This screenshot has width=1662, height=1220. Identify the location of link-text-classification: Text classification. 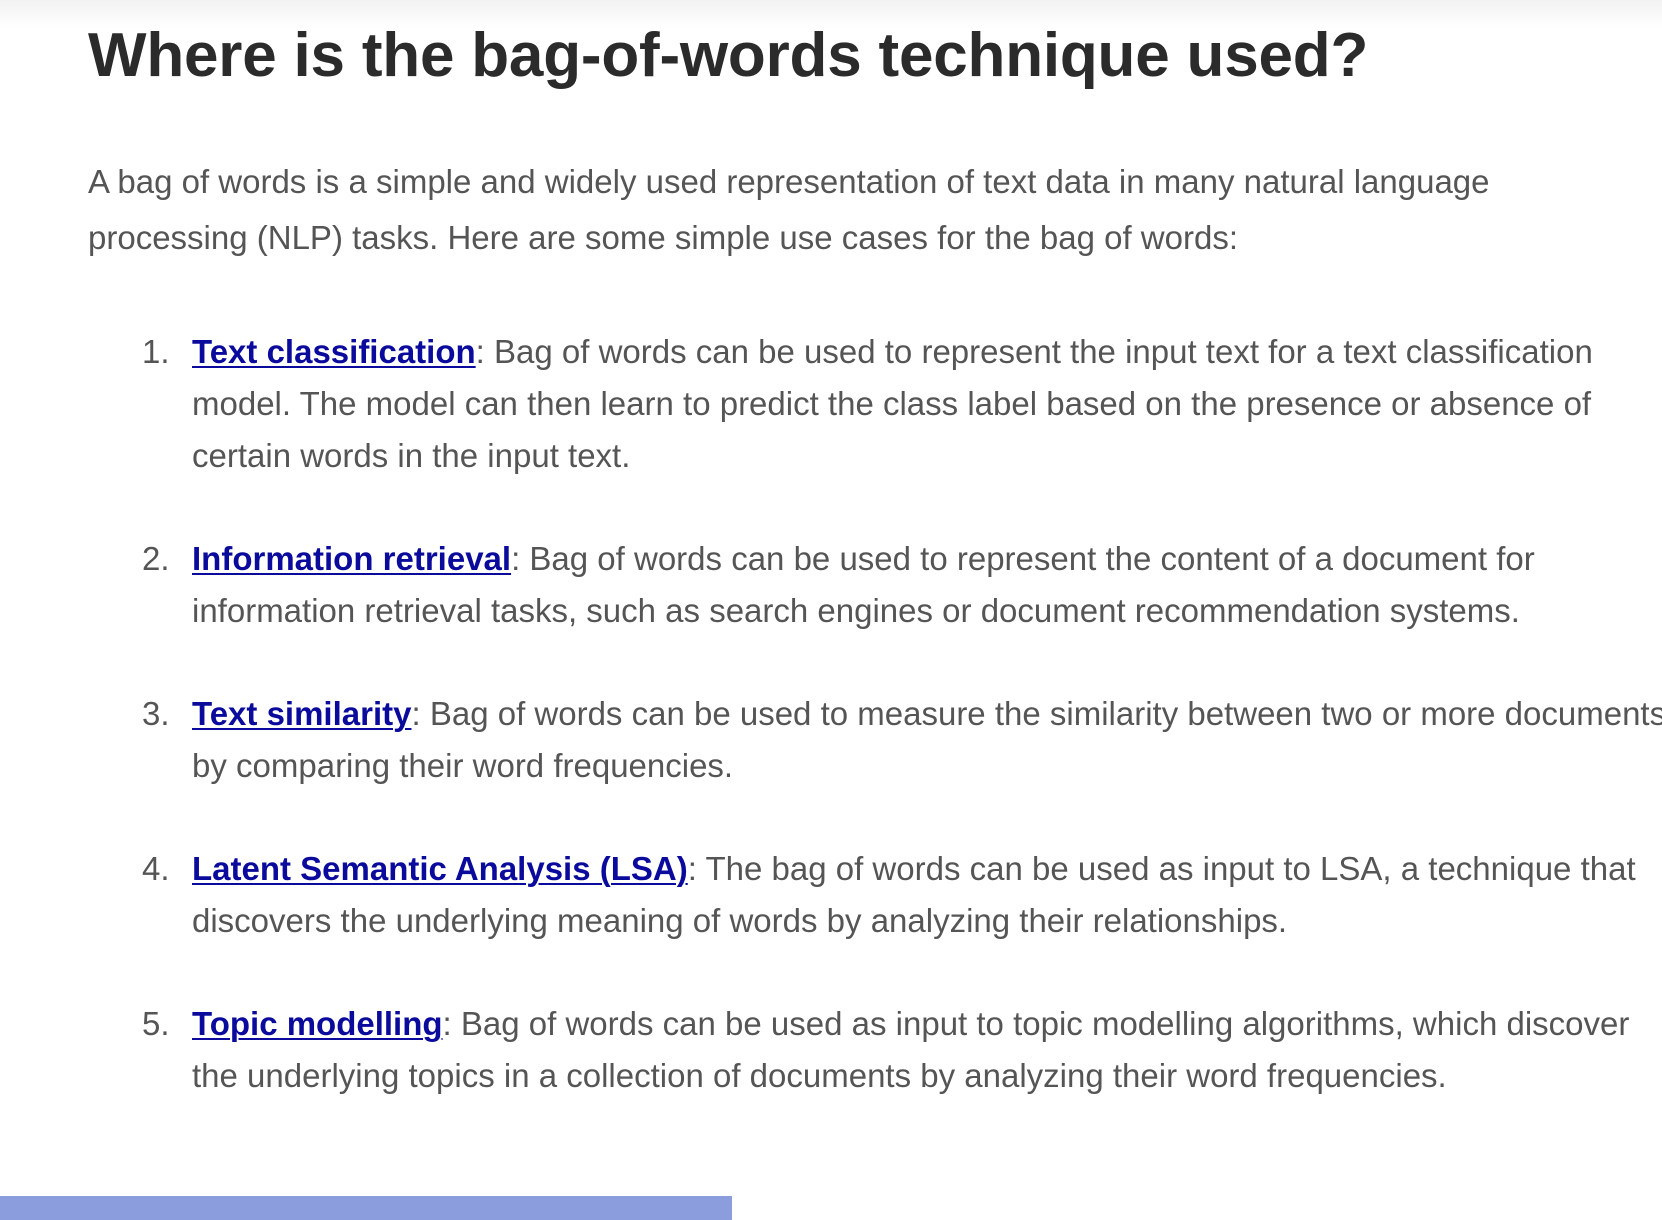
(334, 351).